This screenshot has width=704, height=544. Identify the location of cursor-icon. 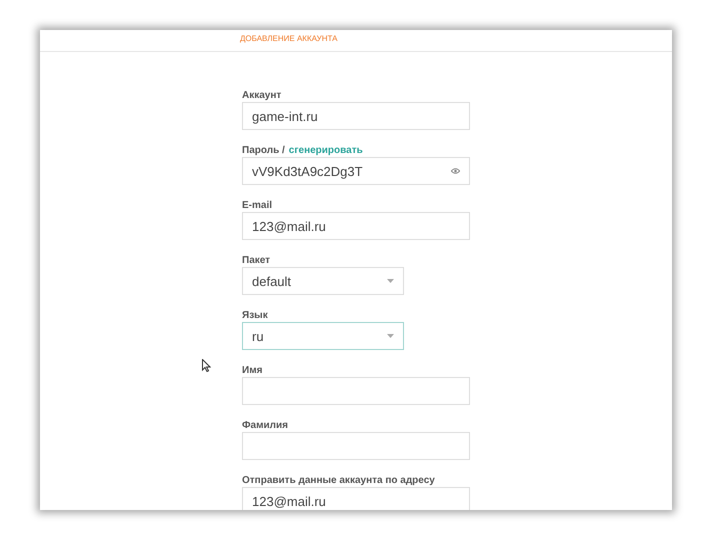
(206, 365).